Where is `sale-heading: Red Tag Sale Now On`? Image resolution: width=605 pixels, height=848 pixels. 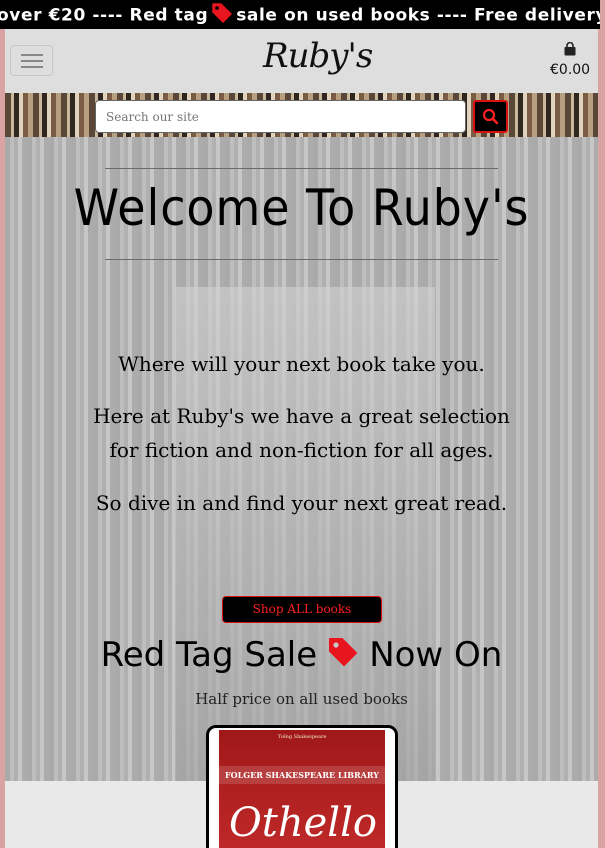
sale-heading: Red Tag Sale Now On is located at coordinates (301, 656).